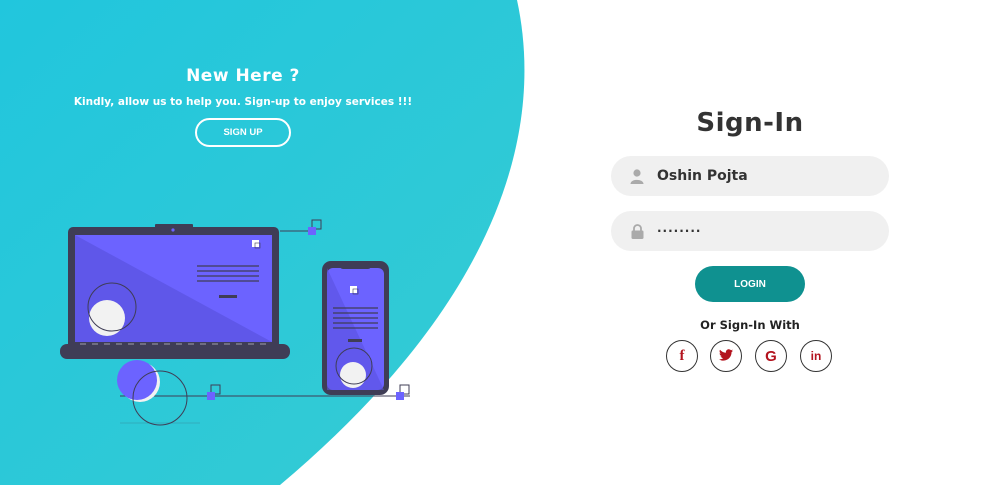  I want to click on twitter-icon, so click(726, 356).